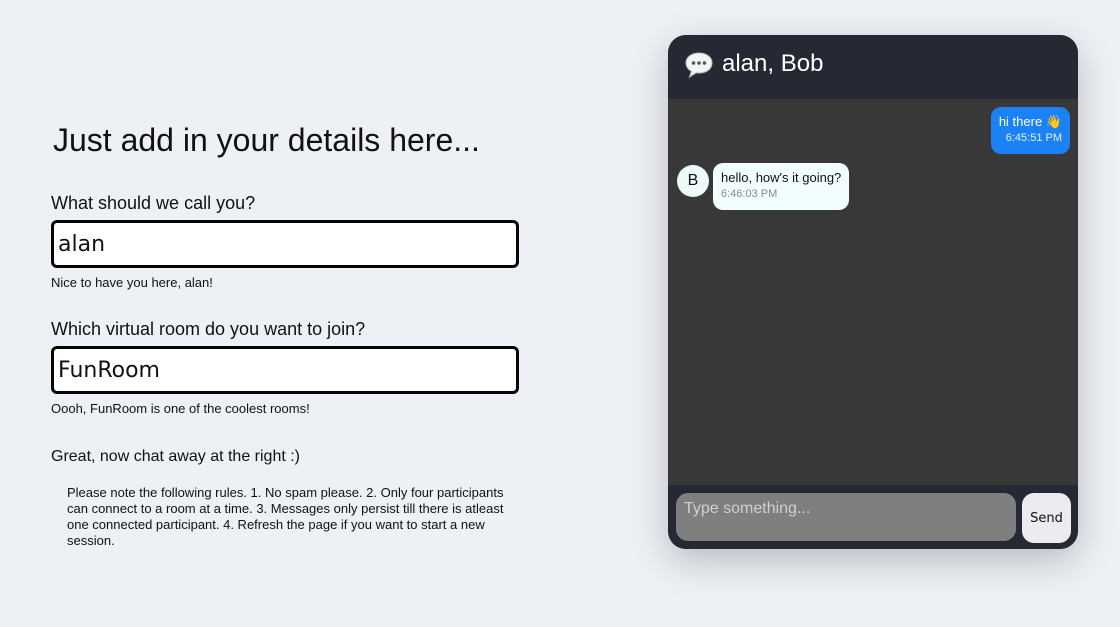 The width and height of the screenshot is (1120, 627). Describe the element at coordinates (1046, 518) in the screenshot. I see `send-button: Send` at that location.